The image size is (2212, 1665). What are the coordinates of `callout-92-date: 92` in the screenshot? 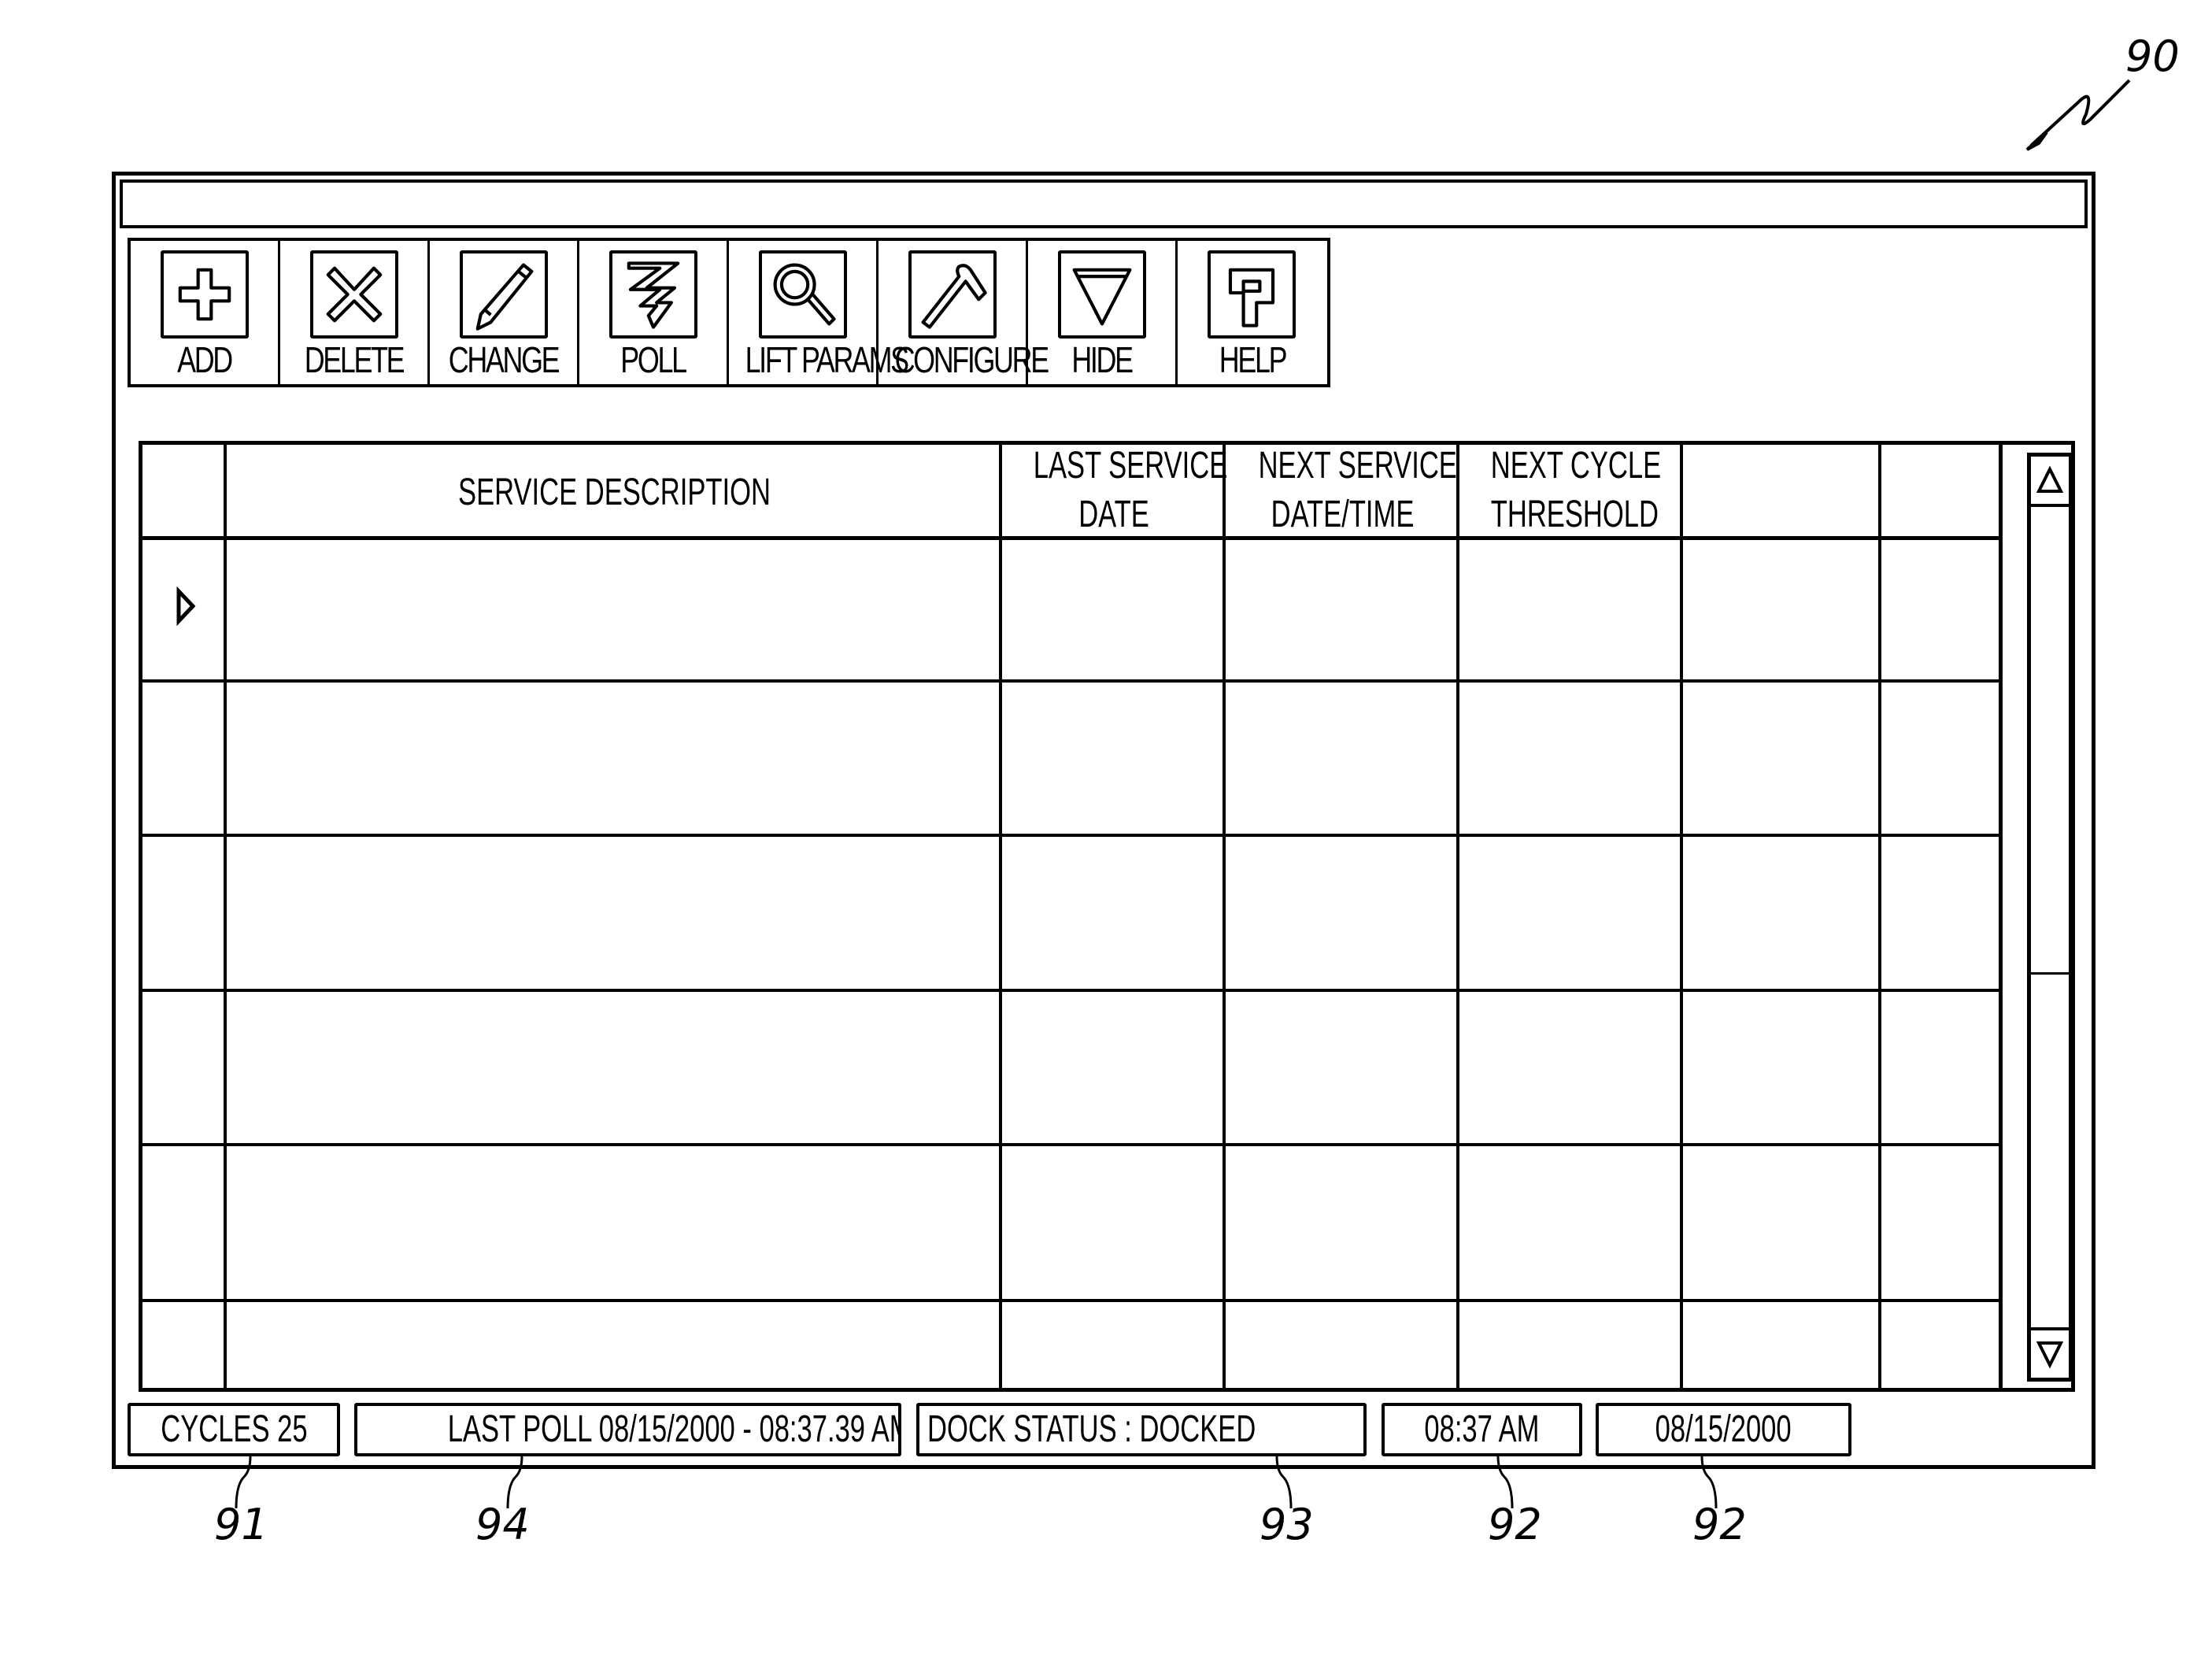 It's located at (1719, 1524).